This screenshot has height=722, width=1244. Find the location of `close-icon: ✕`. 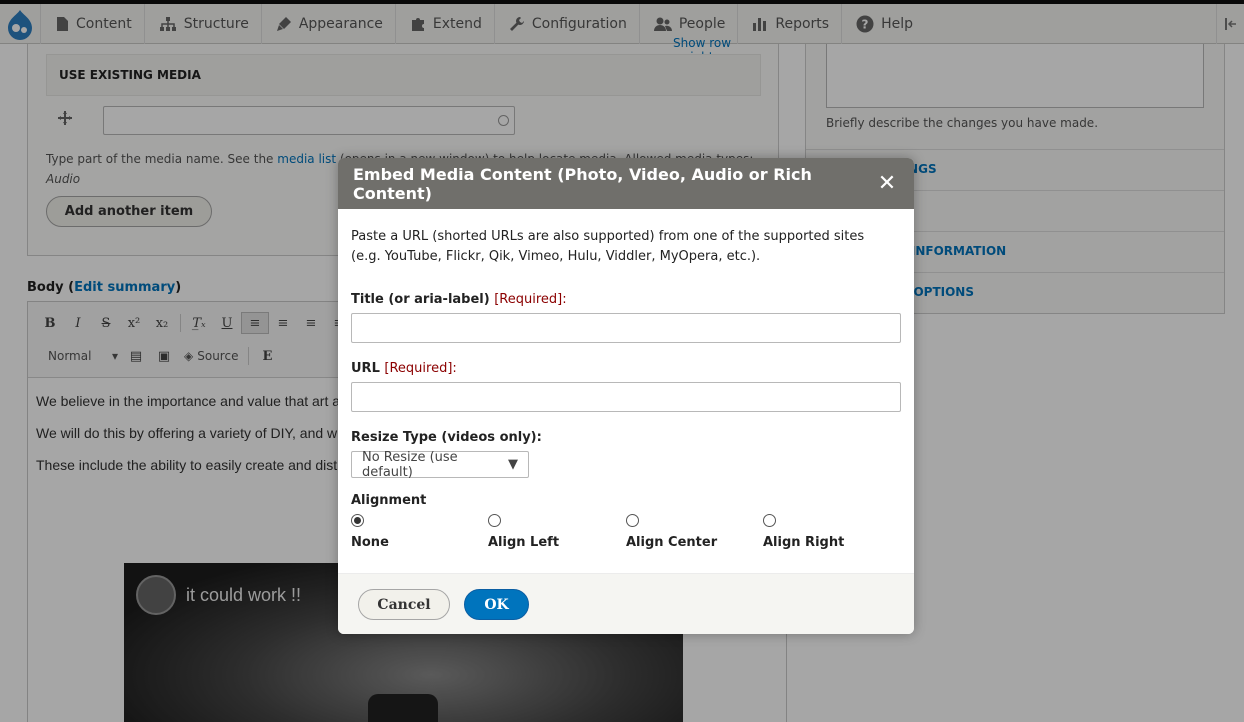

close-icon: ✕ is located at coordinates (887, 183).